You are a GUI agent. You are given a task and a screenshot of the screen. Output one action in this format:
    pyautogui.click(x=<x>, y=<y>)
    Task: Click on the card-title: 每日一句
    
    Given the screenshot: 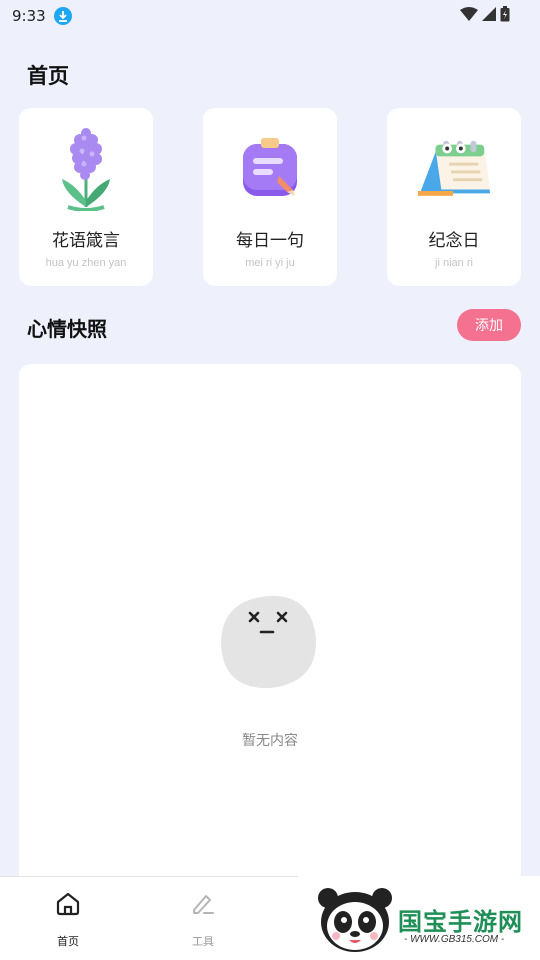 What is the action you would take?
    pyautogui.click(x=270, y=241)
    